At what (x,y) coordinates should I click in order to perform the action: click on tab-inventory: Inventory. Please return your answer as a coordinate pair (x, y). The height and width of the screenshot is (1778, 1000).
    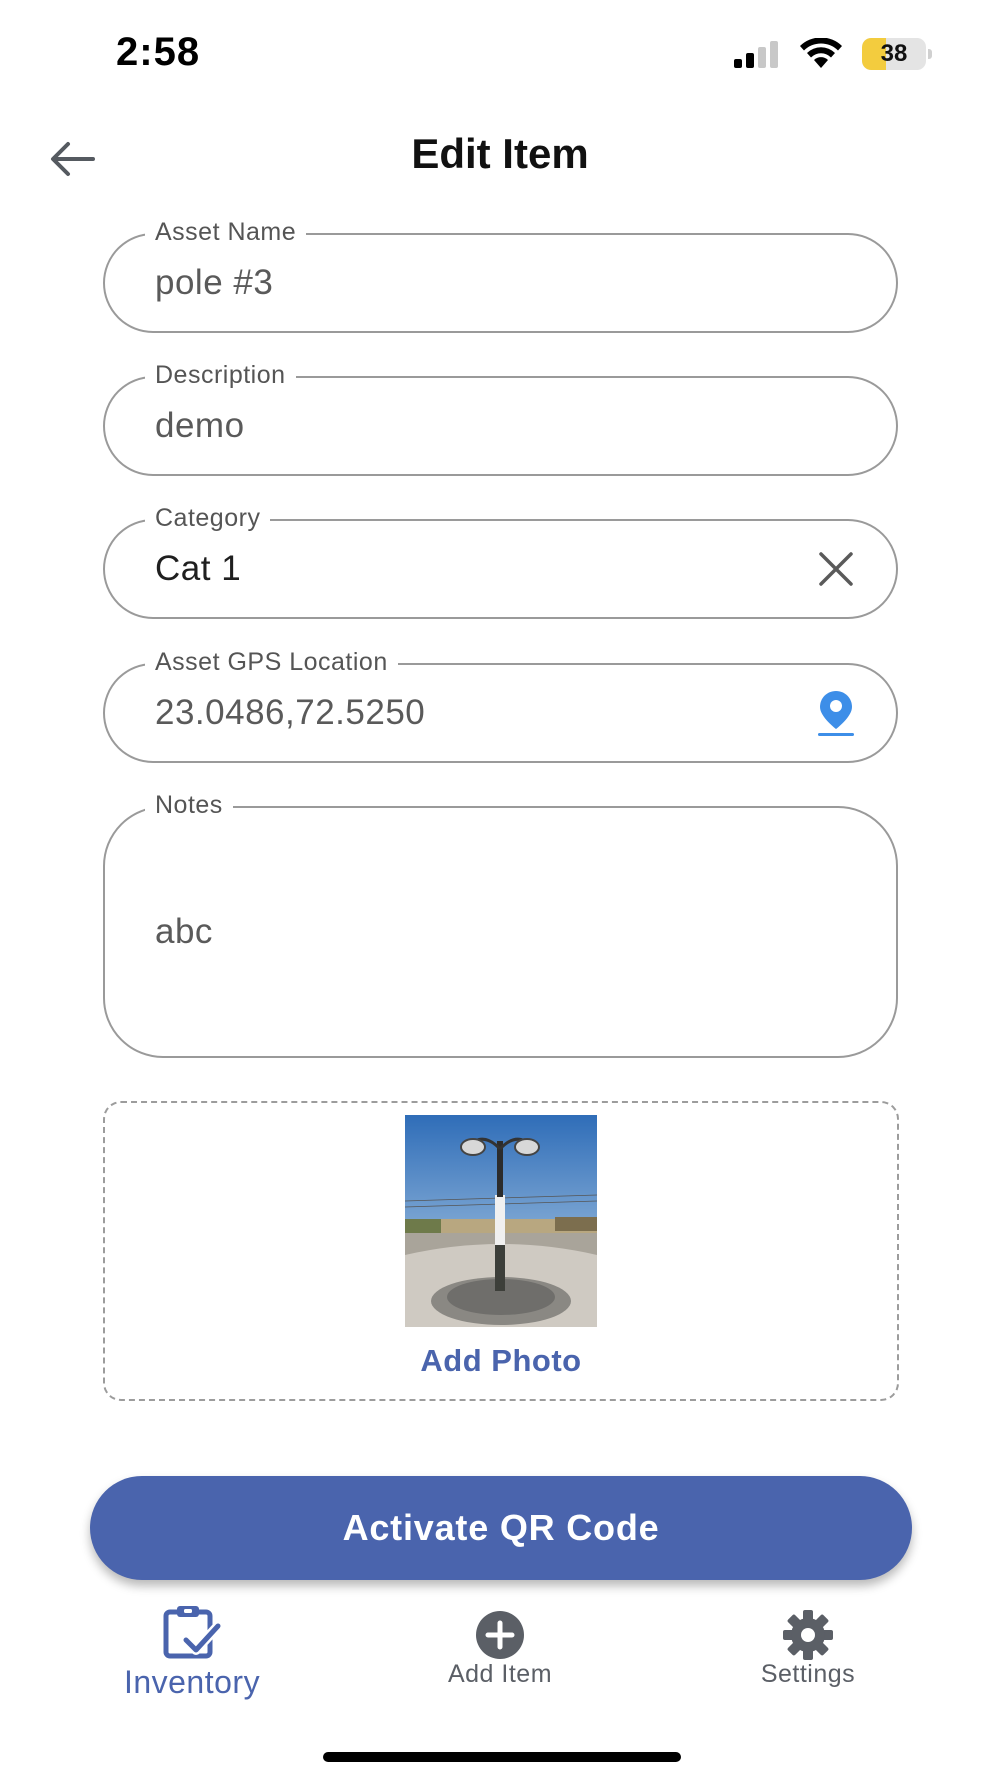
    Looking at the image, I should click on (192, 1653).